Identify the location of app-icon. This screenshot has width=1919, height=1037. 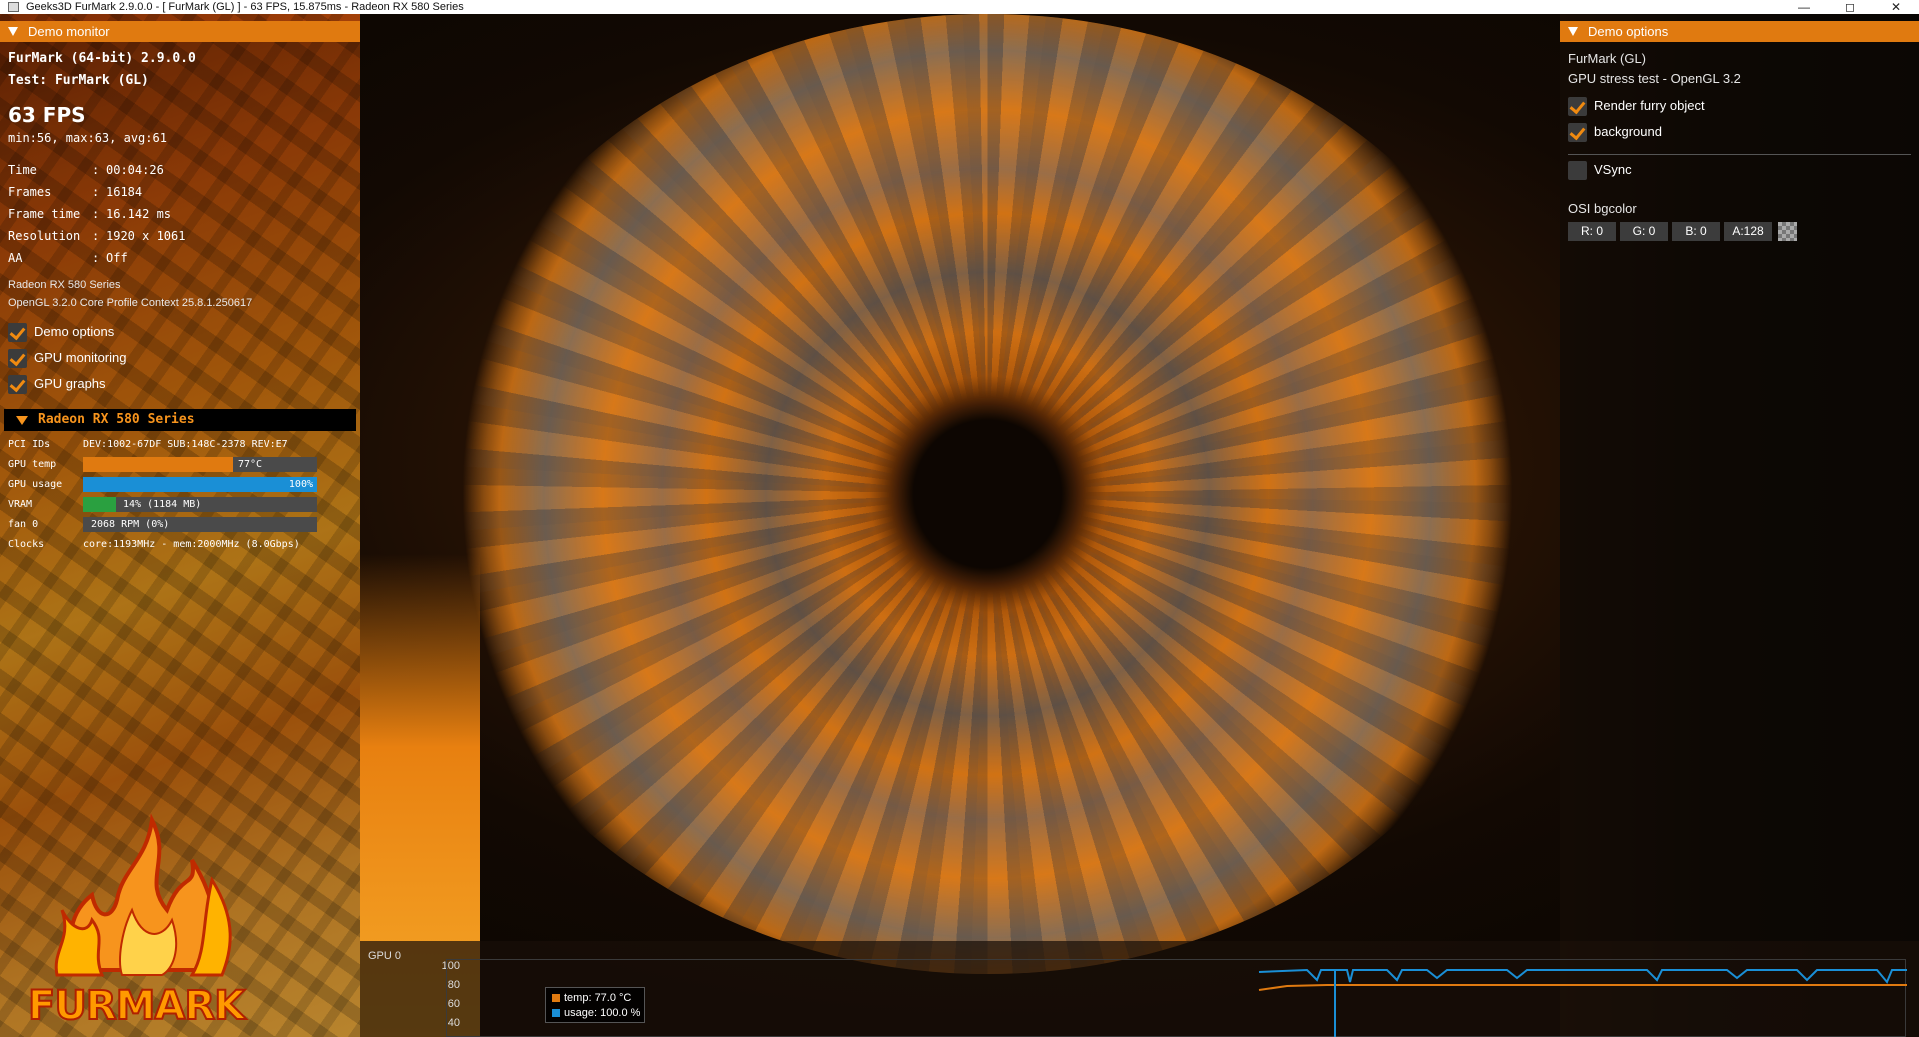
(13, 7).